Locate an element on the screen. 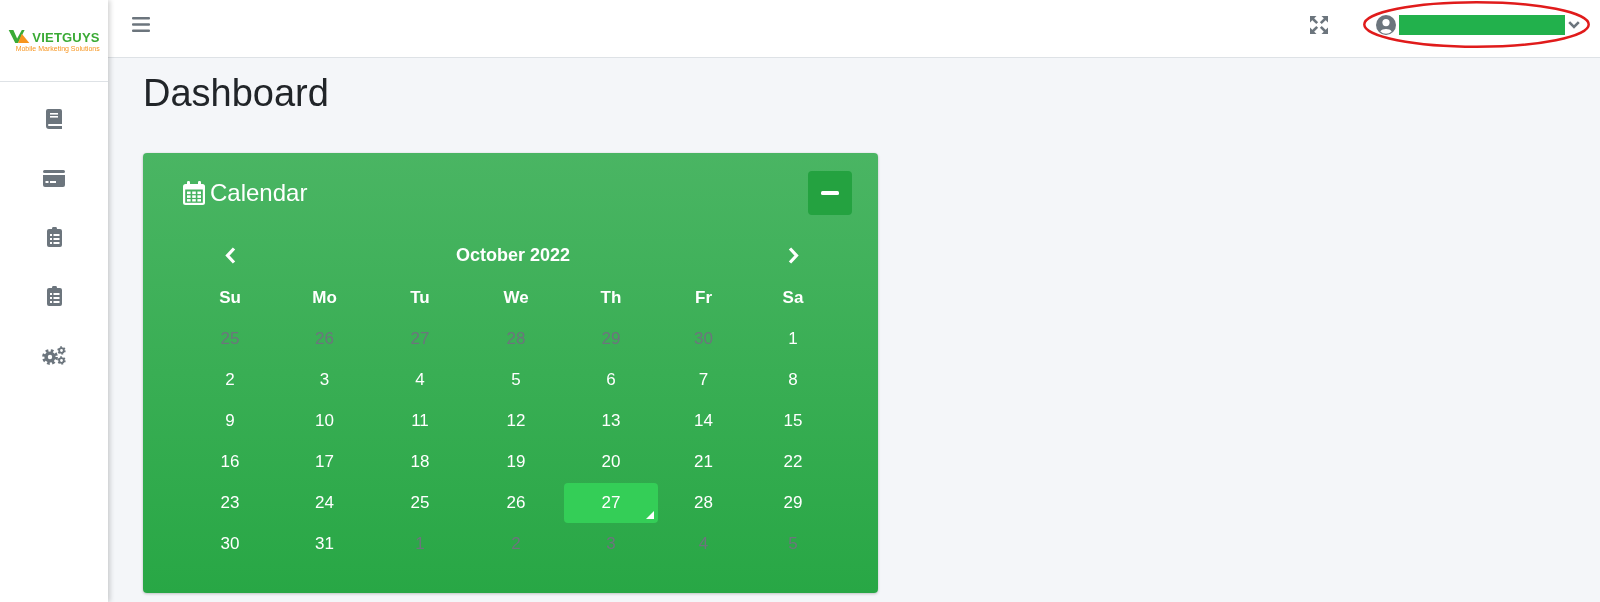  minus-icon is located at coordinates (830, 193).